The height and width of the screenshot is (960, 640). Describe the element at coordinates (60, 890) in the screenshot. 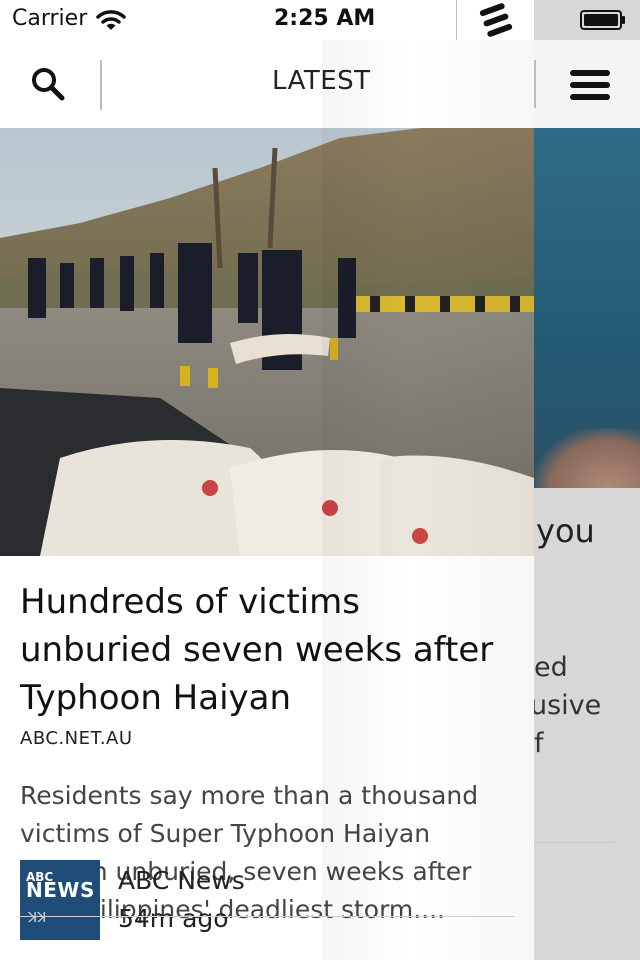

I see `publisher-logo-main: NEWS` at that location.